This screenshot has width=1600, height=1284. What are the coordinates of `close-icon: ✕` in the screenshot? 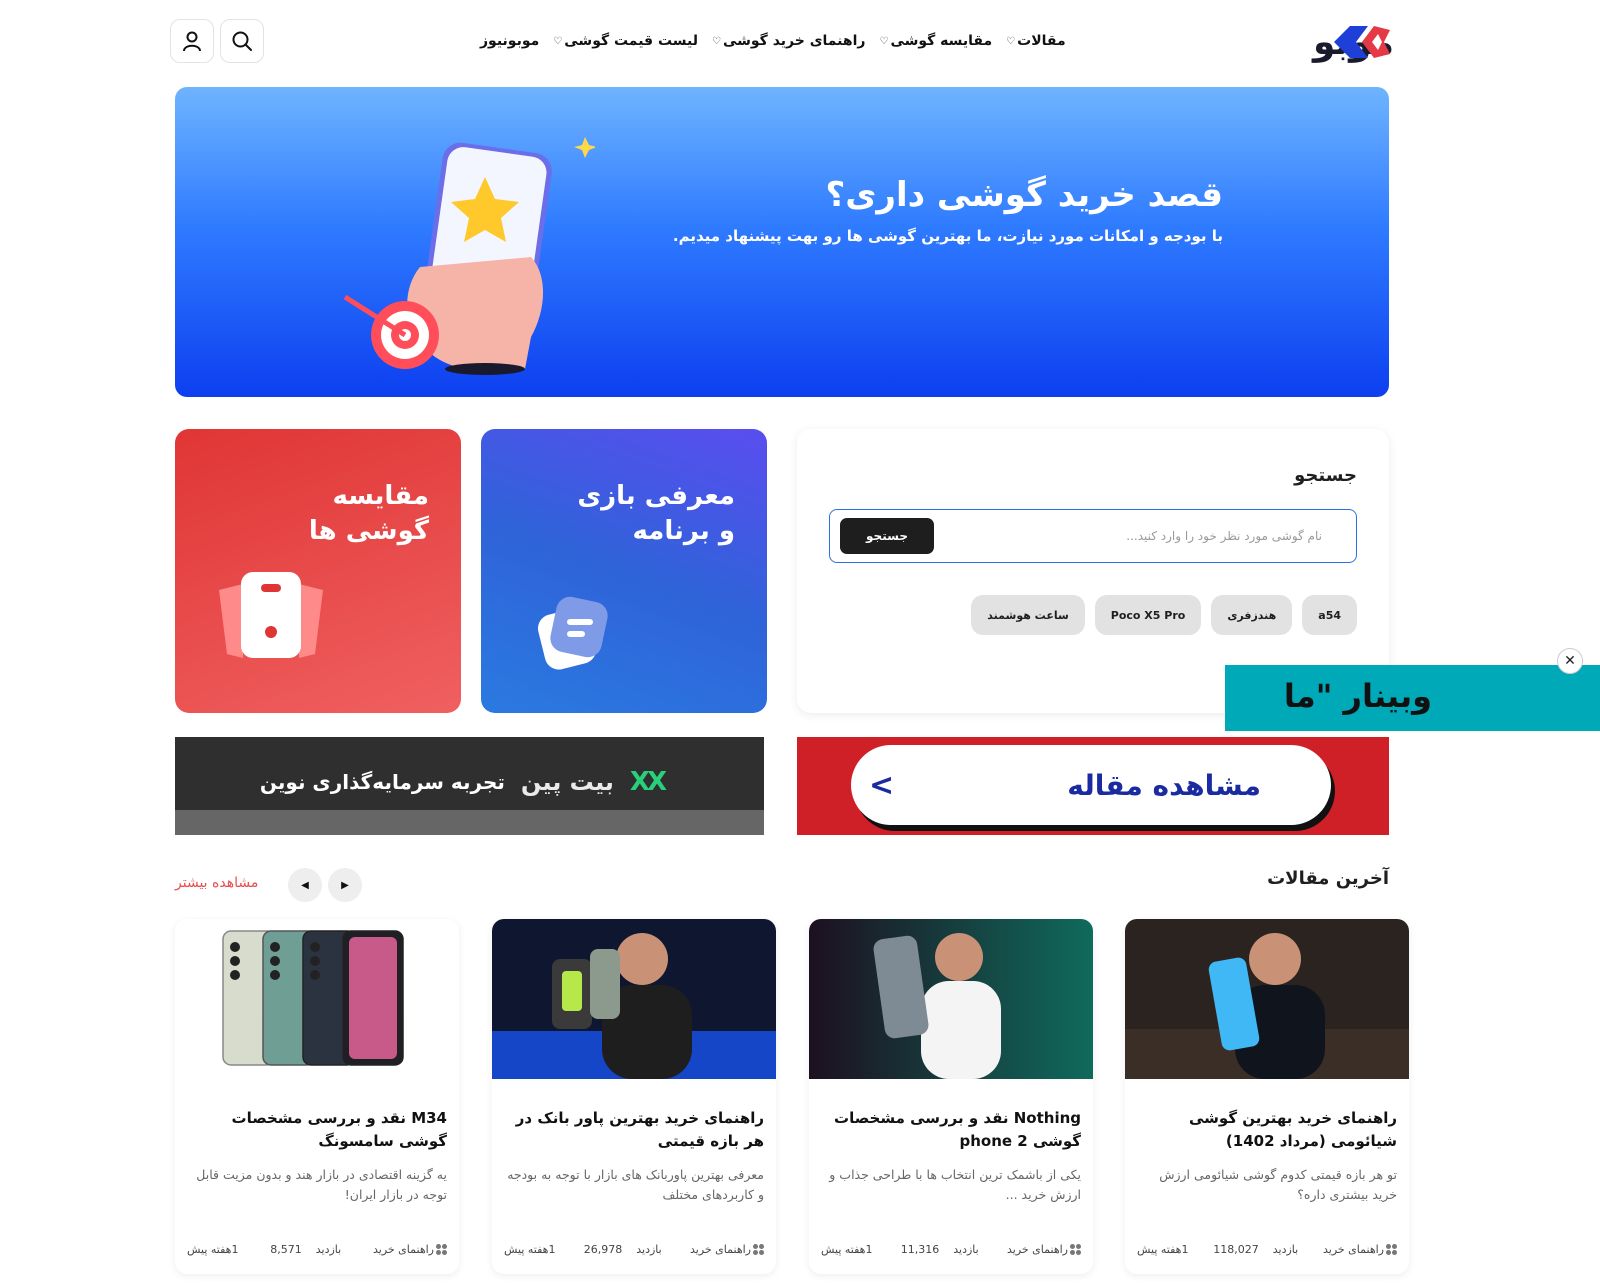 It's located at (1570, 661).